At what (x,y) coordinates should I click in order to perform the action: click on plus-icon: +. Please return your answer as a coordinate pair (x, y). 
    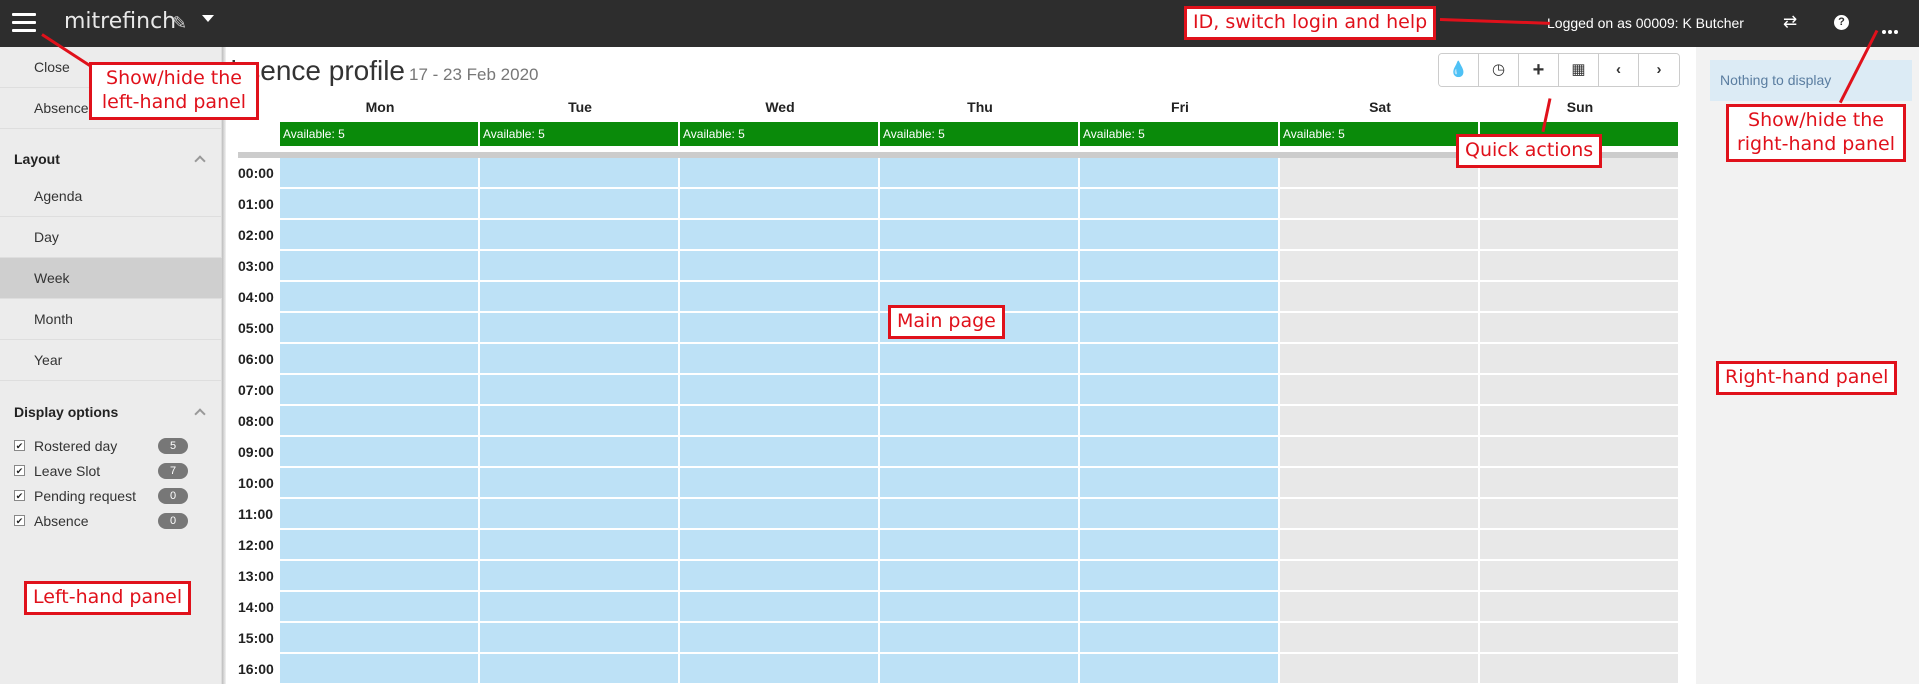
    Looking at the image, I should click on (1539, 70).